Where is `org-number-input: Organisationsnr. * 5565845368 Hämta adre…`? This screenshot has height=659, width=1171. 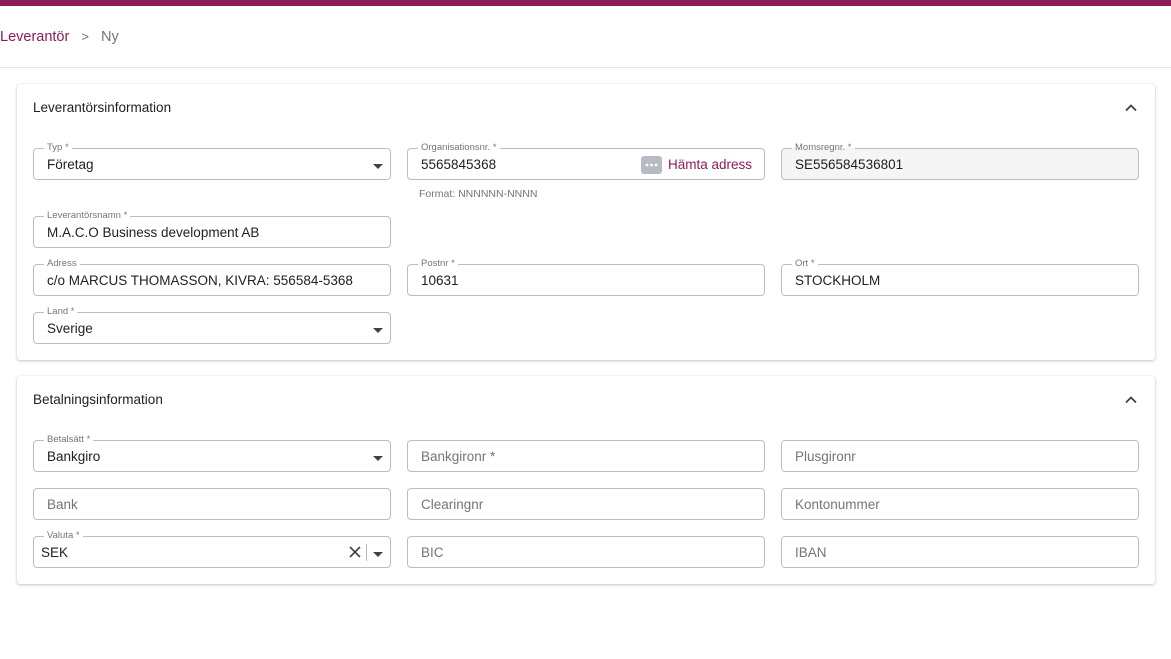 org-number-input: Organisationsnr. * 5565845368 Hämta adre… is located at coordinates (586, 161).